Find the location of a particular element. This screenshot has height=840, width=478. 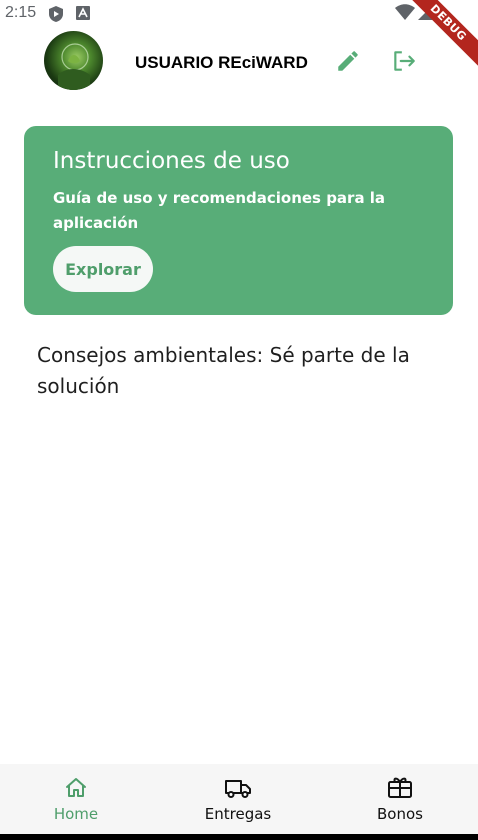

pencil-icon is located at coordinates (348, 61).